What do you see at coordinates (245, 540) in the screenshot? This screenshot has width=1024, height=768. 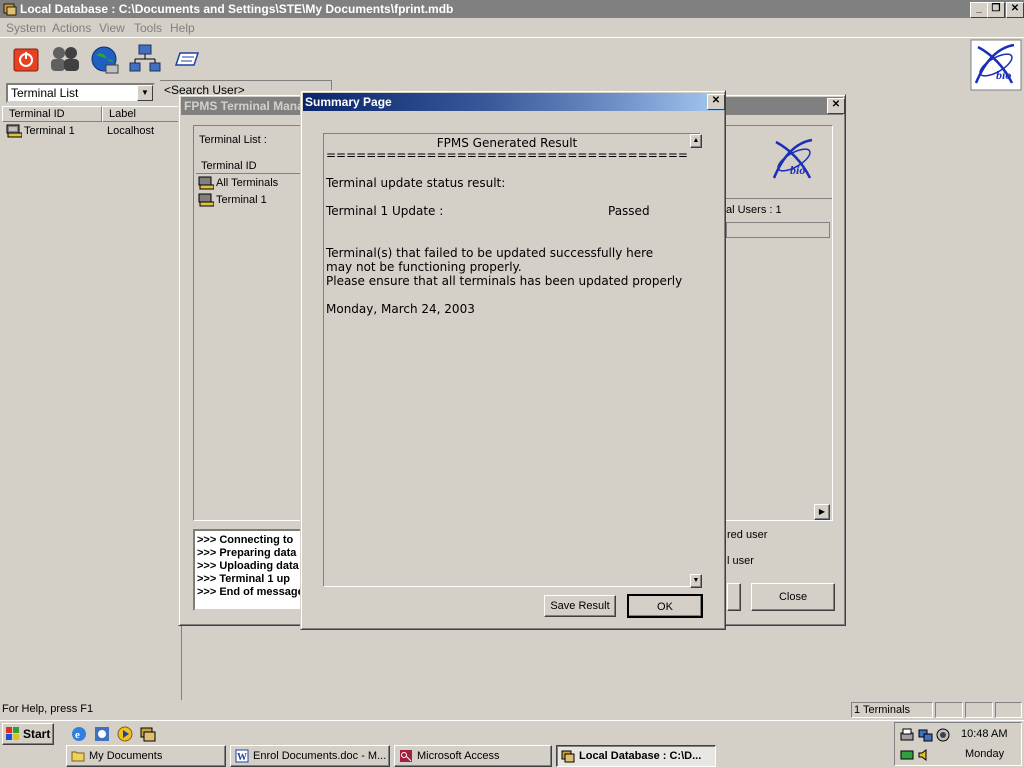 I see `log-line: >>> Connecting to` at bounding box center [245, 540].